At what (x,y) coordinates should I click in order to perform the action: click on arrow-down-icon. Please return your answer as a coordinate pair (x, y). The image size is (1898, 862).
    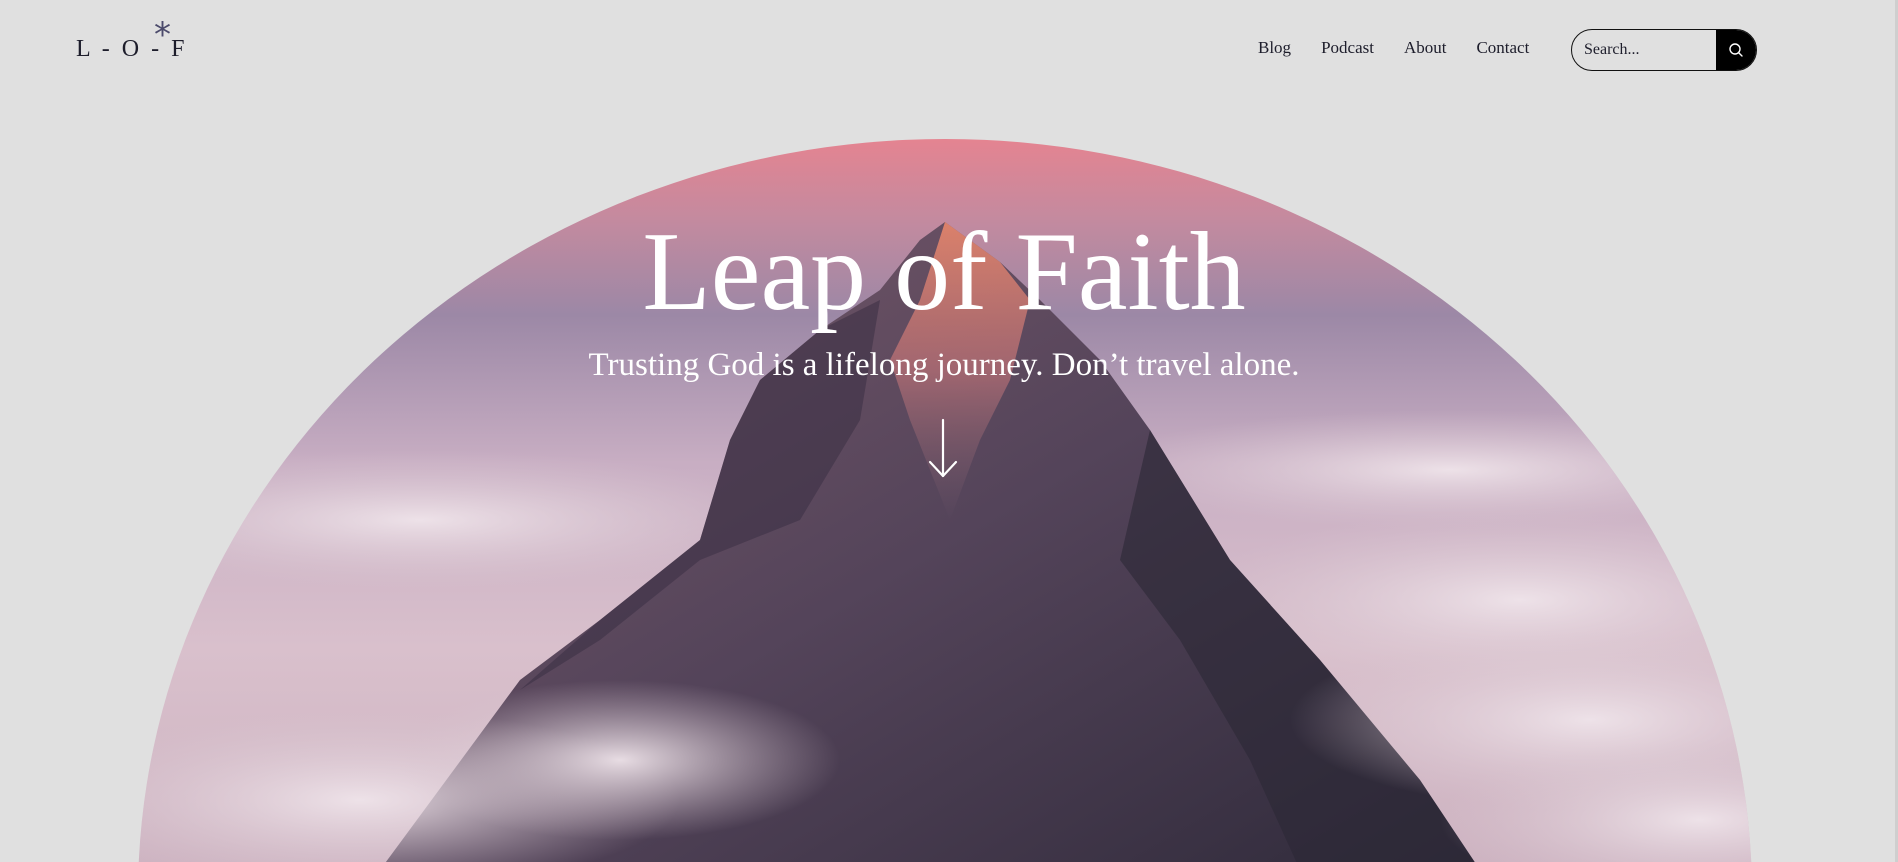
    Looking at the image, I should click on (943, 449).